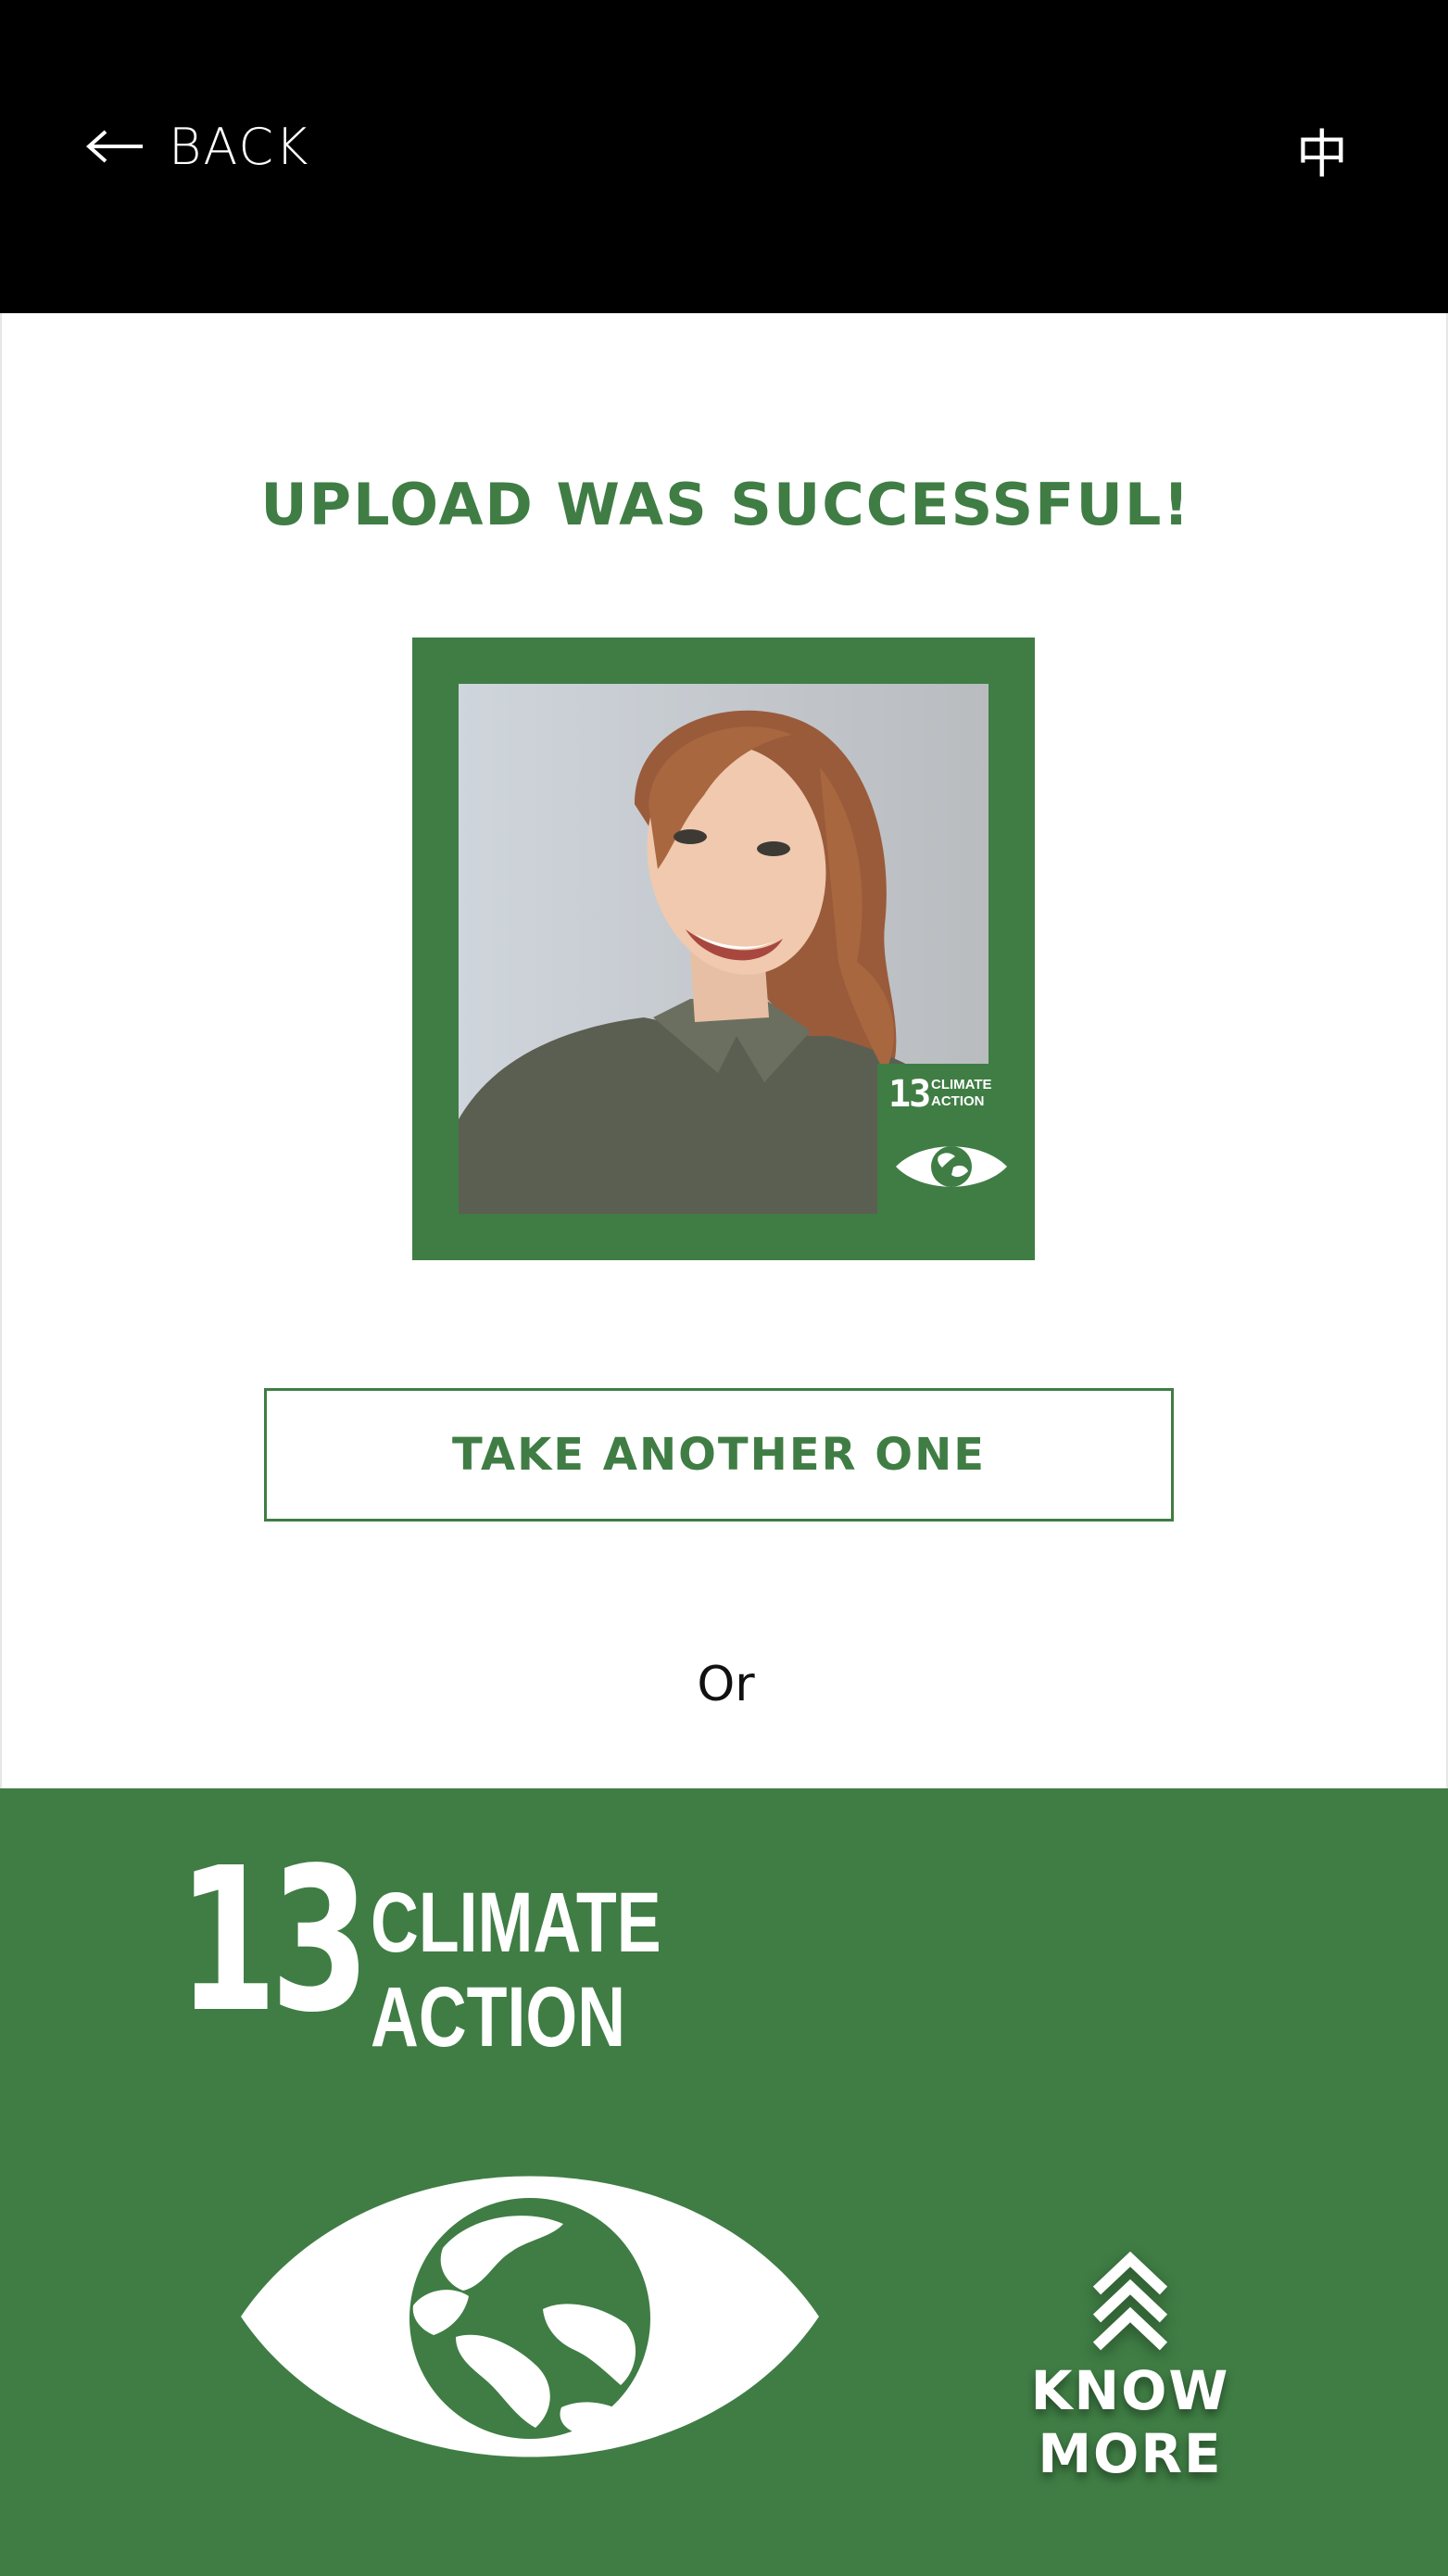 This screenshot has height=2576, width=1448. What do you see at coordinates (726, 1684) in the screenshot?
I see `or-separator: Or` at bounding box center [726, 1684].